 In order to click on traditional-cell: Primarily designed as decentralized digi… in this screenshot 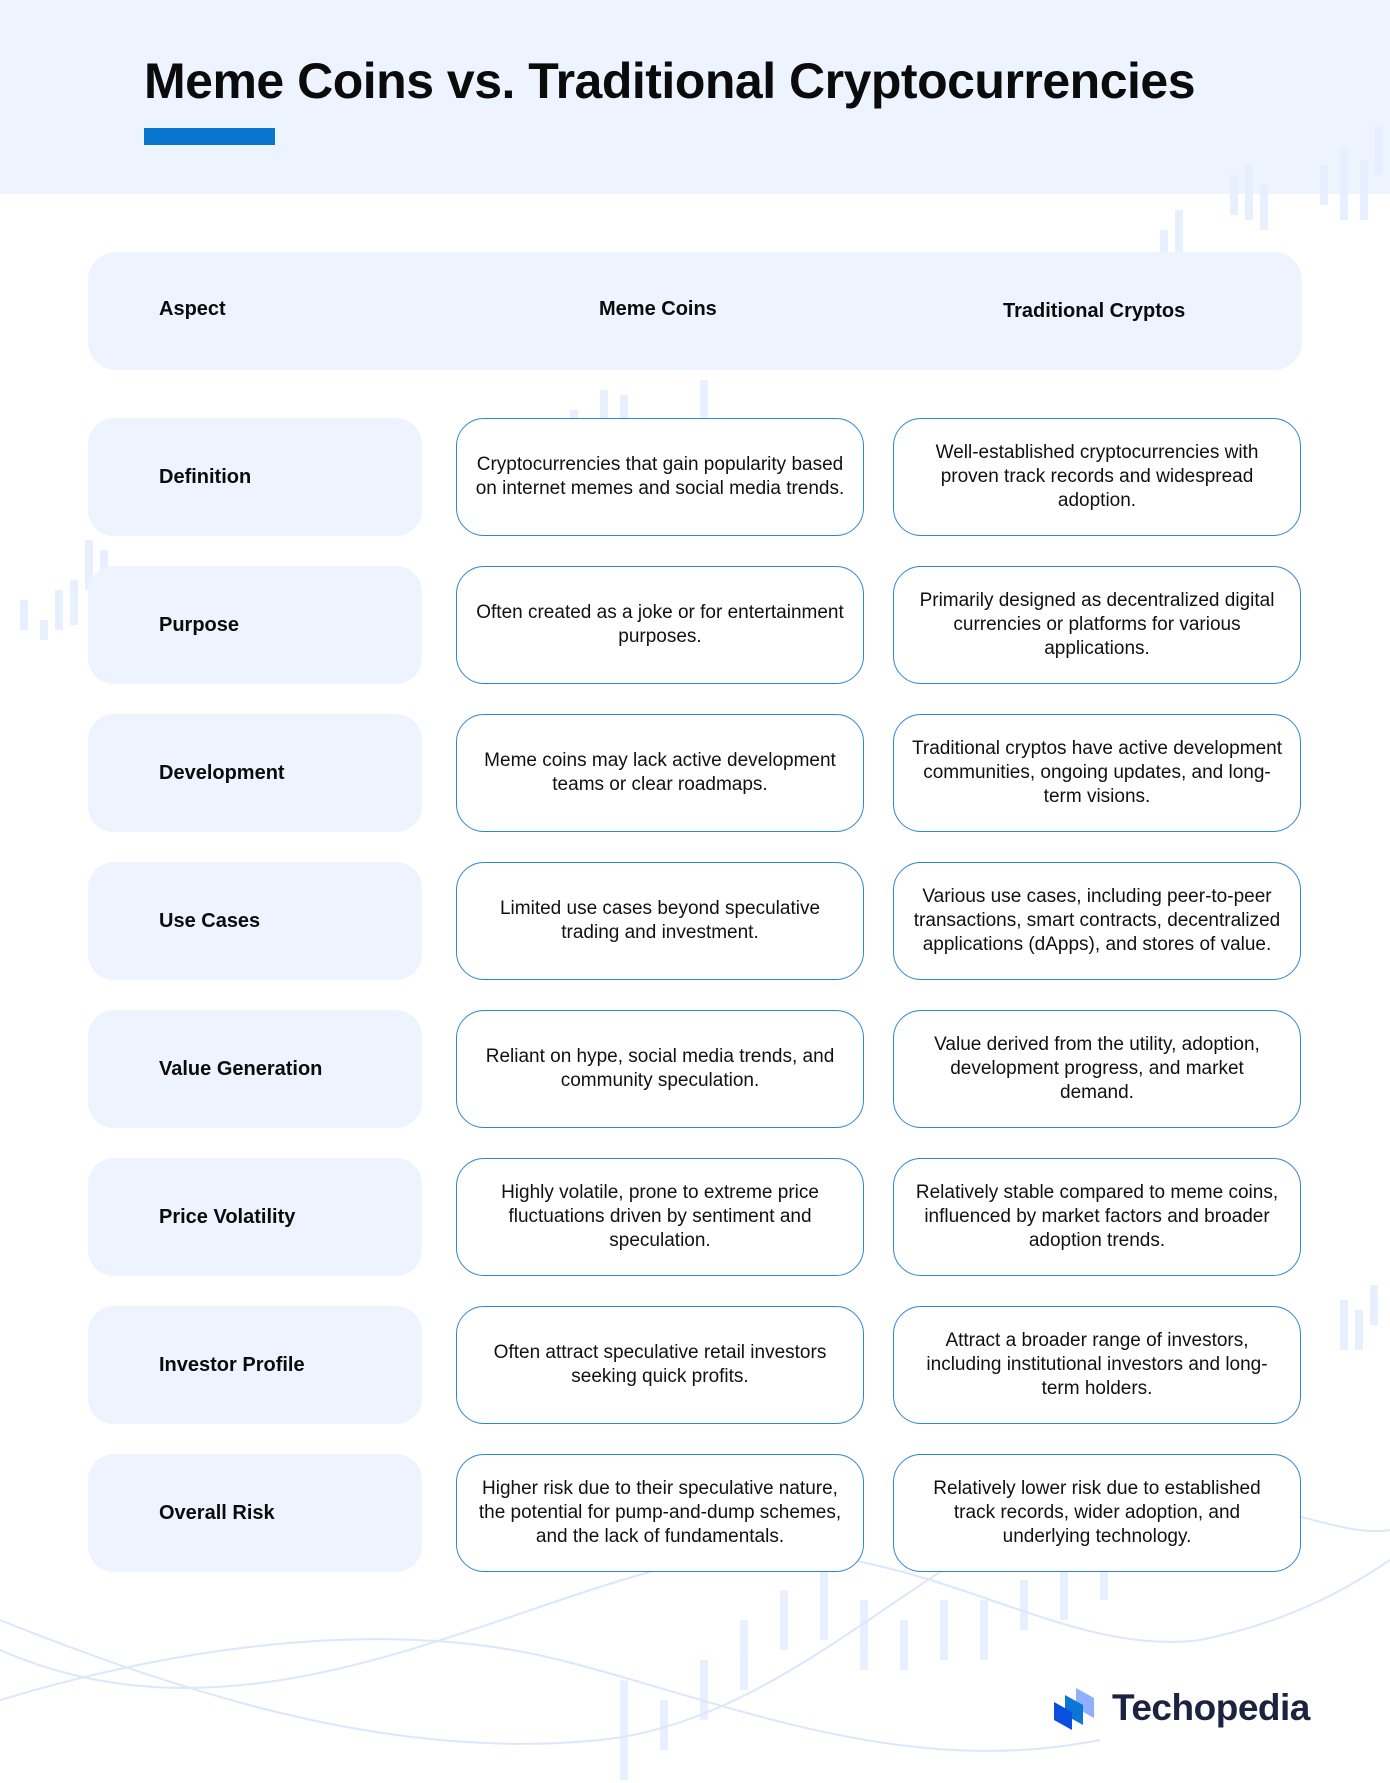, I will do `click(1097, 625)`.